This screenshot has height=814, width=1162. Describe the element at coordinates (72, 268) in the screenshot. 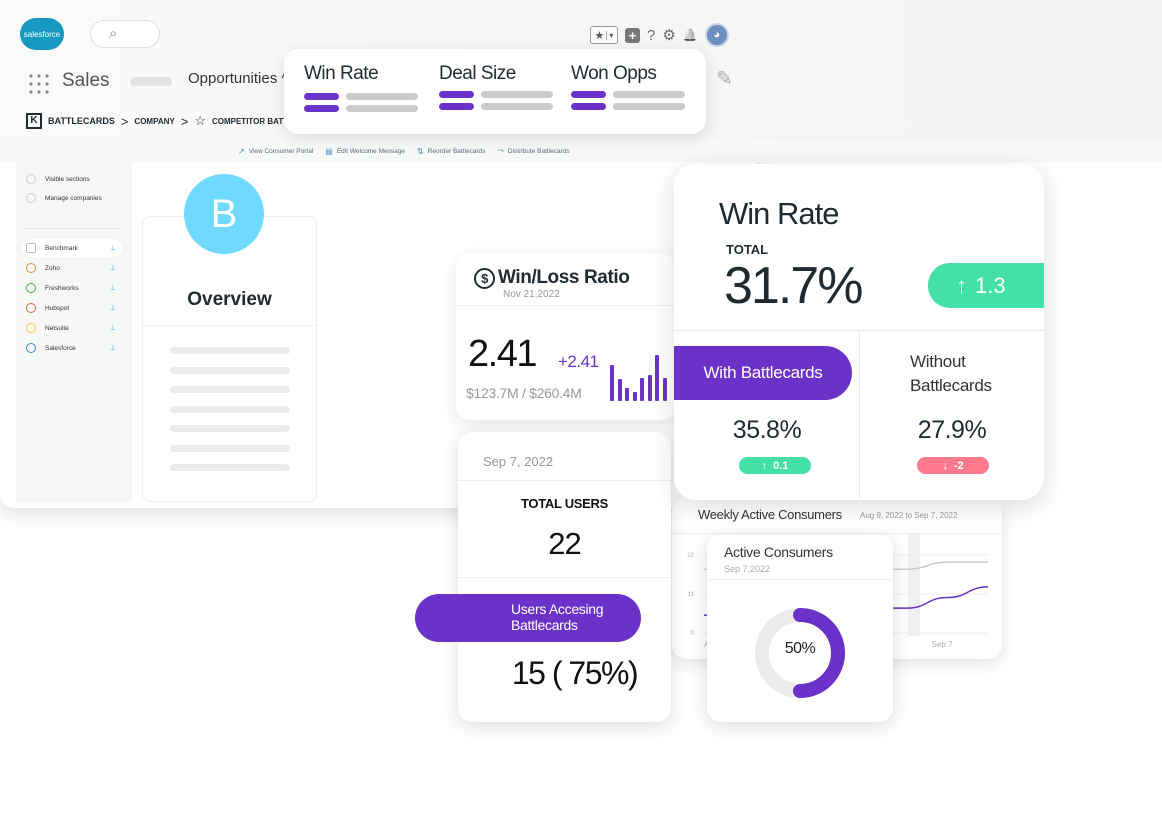

I see `sidebar-item-zoho: Zoho ⊥` at that location.